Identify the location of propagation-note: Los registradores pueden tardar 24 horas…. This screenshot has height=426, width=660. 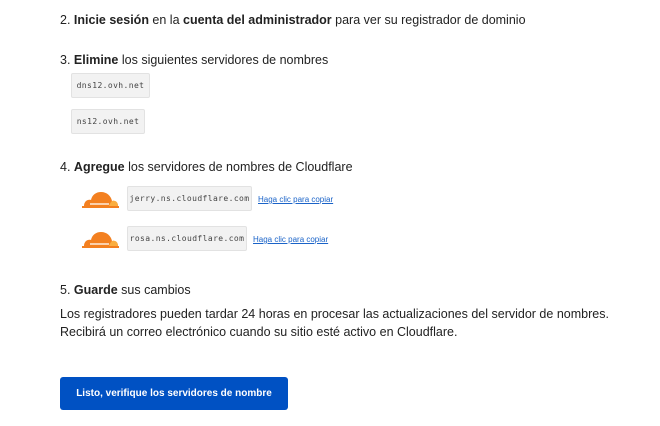
(334, 323).